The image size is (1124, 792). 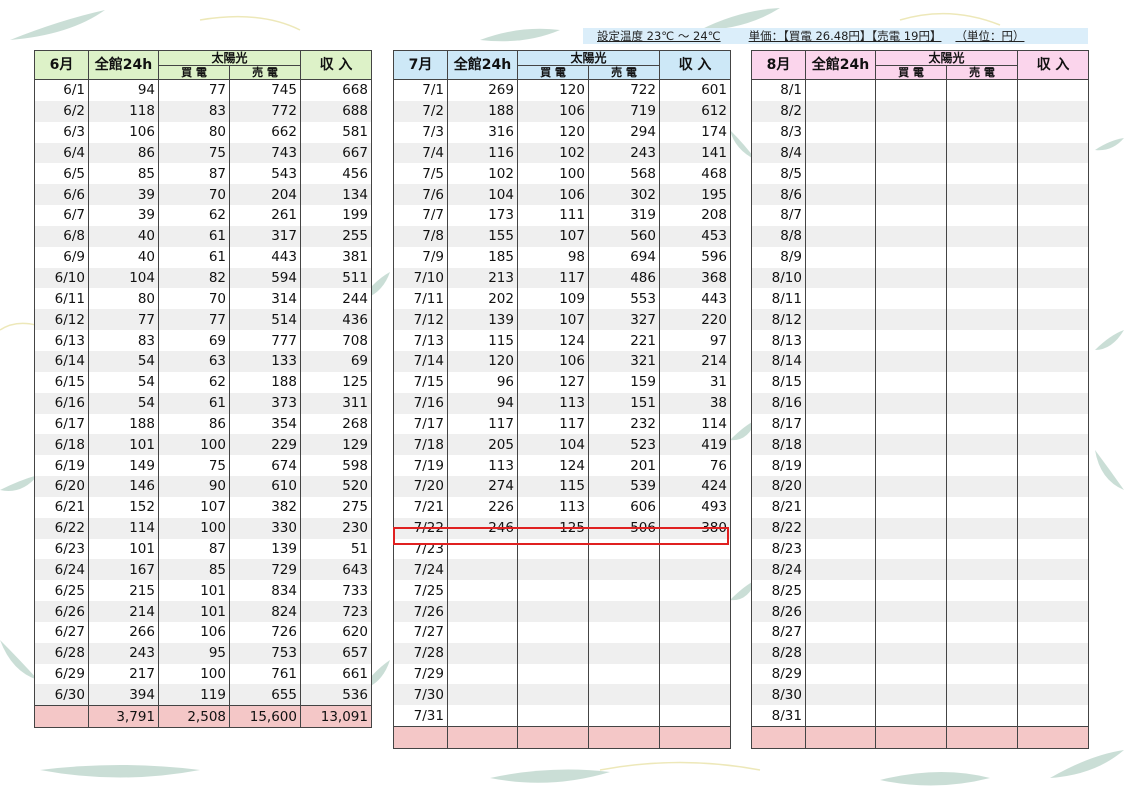 What do you see at coordinates (562, 403) in the screenshot?
I see `table-row: 7/16 94 113 151 38` at bounding box center [562, 403].